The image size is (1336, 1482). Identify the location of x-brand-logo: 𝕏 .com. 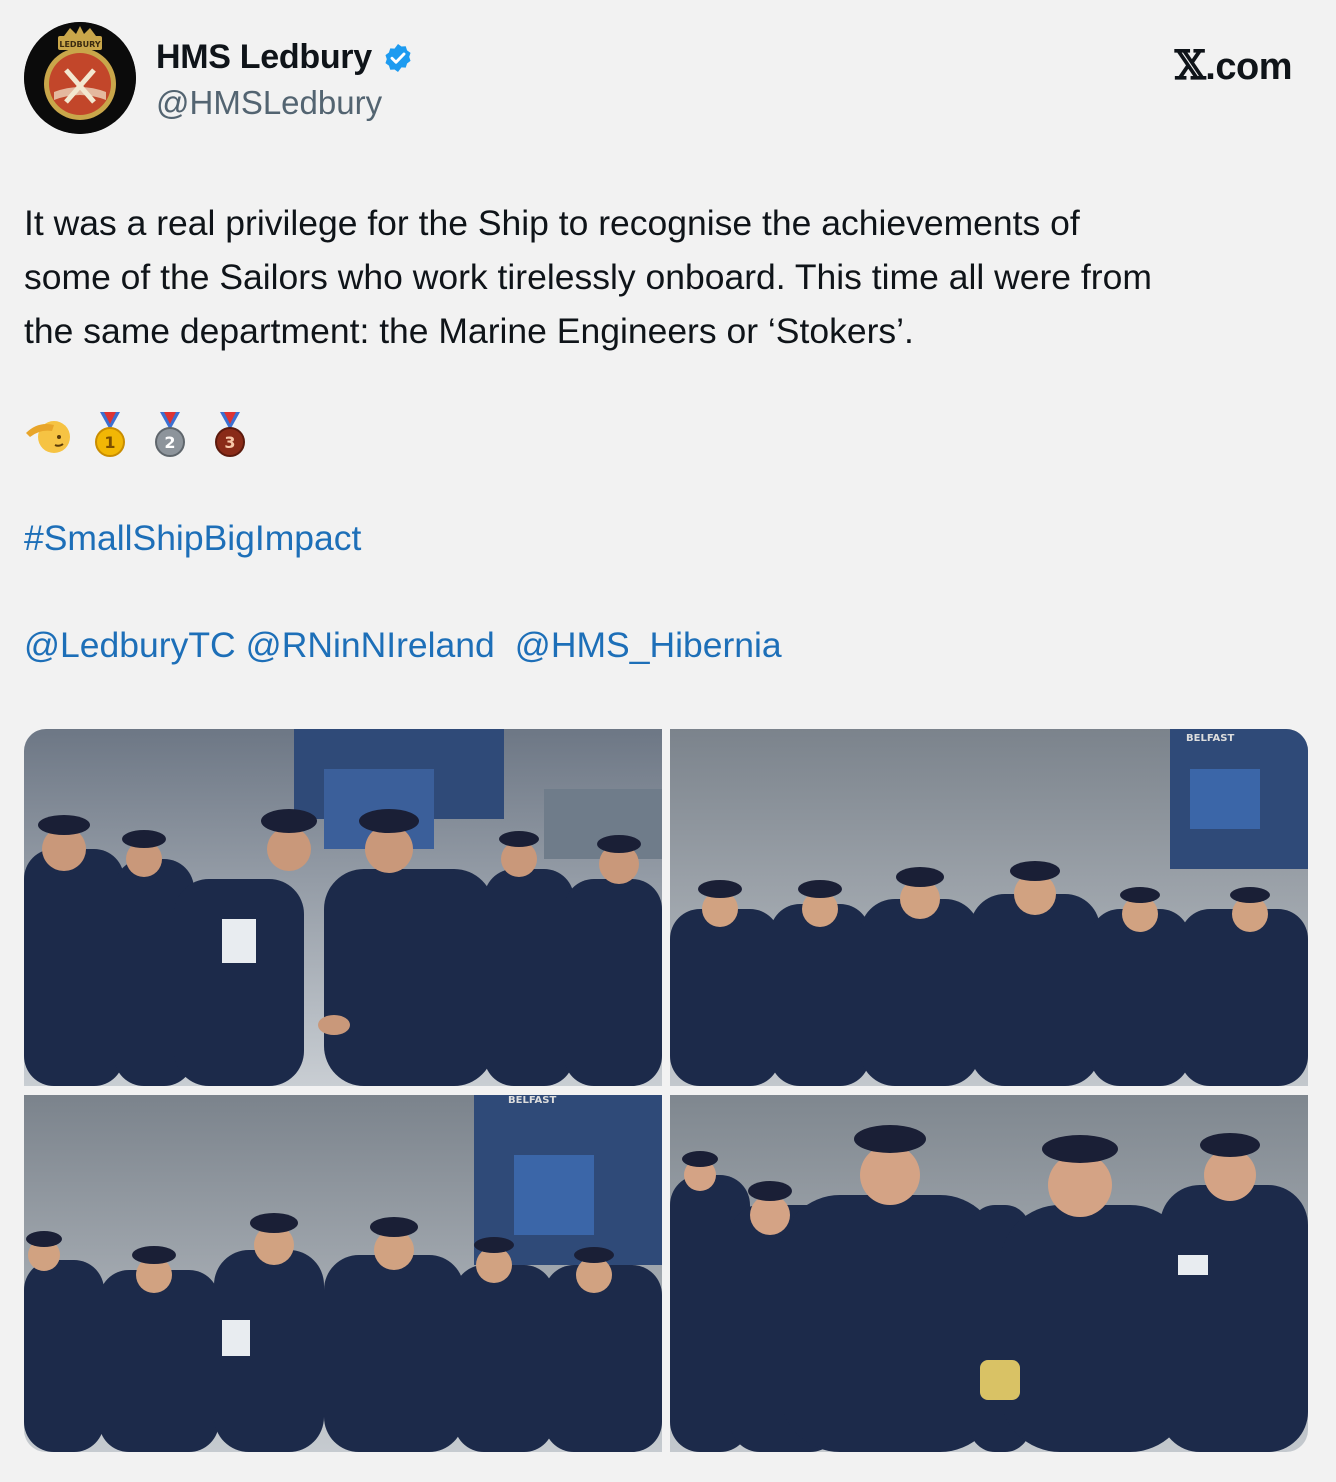
(1233, 65).